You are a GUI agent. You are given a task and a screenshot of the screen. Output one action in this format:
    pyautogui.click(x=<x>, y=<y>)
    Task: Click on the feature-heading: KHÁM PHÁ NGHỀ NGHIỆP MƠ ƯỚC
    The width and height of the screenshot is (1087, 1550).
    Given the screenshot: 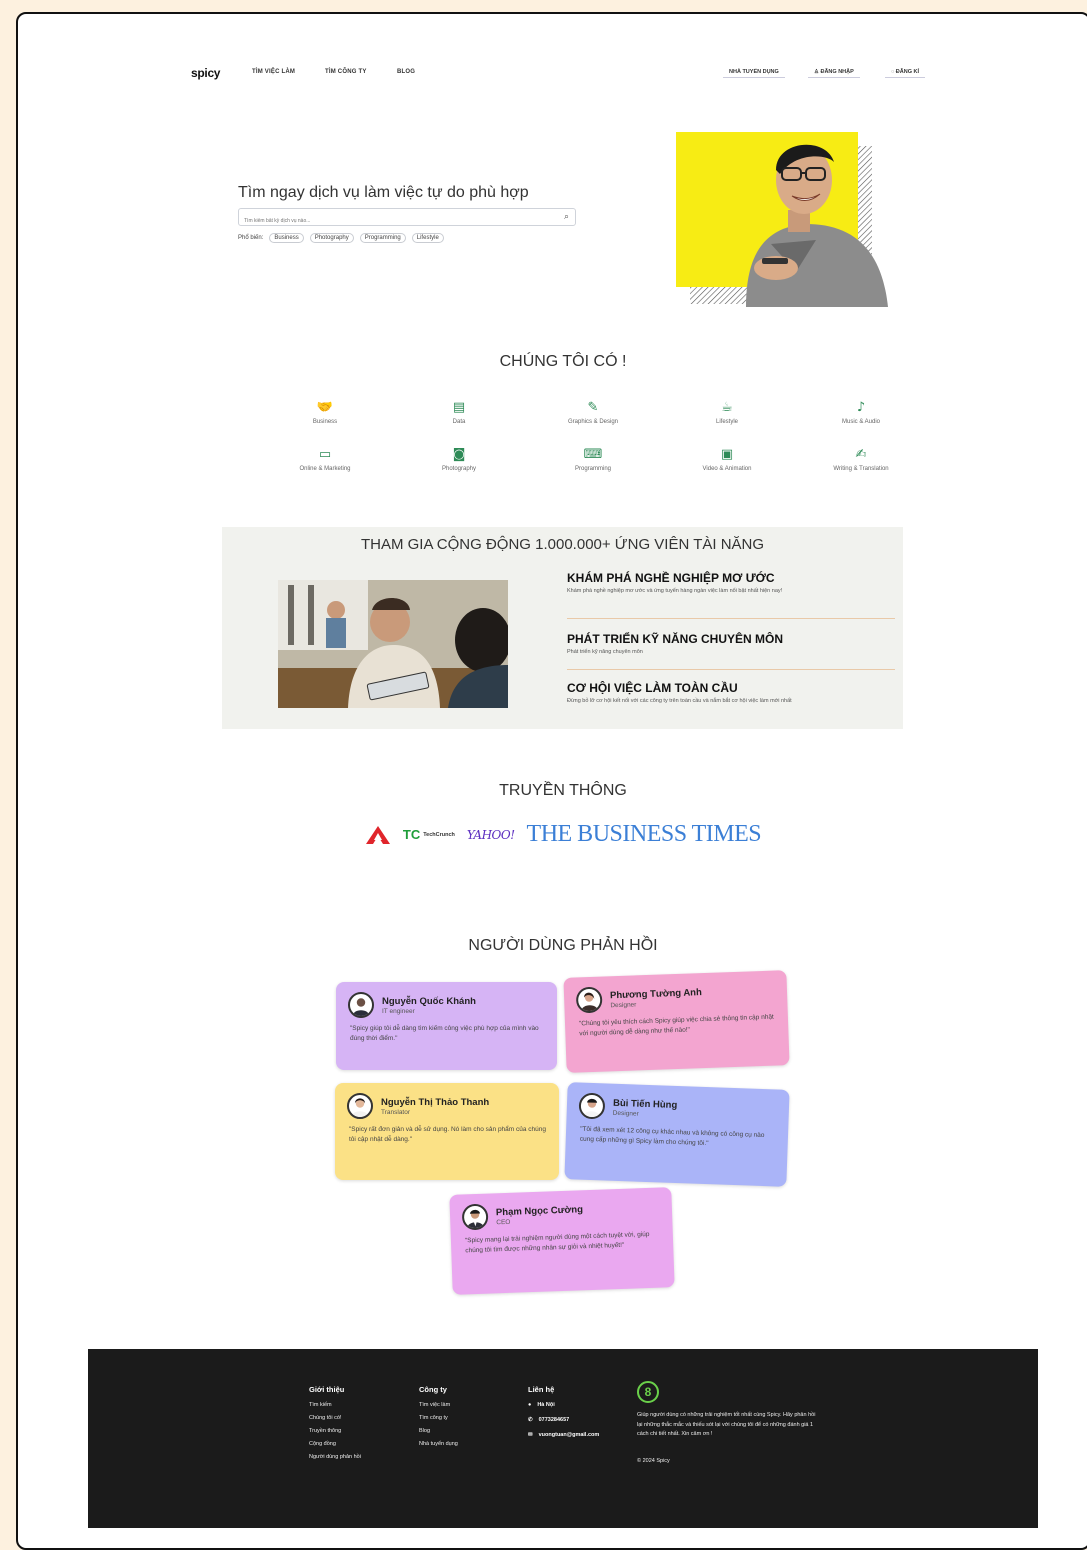 What is the action you would take?
    pyautogui.click(x=671, y=578)
    